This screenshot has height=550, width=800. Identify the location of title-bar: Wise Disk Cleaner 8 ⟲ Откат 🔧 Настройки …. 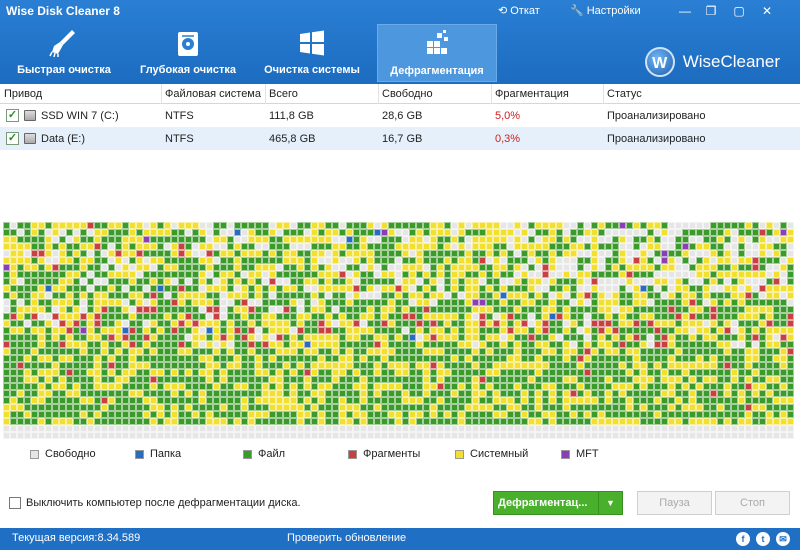
(400, 11).